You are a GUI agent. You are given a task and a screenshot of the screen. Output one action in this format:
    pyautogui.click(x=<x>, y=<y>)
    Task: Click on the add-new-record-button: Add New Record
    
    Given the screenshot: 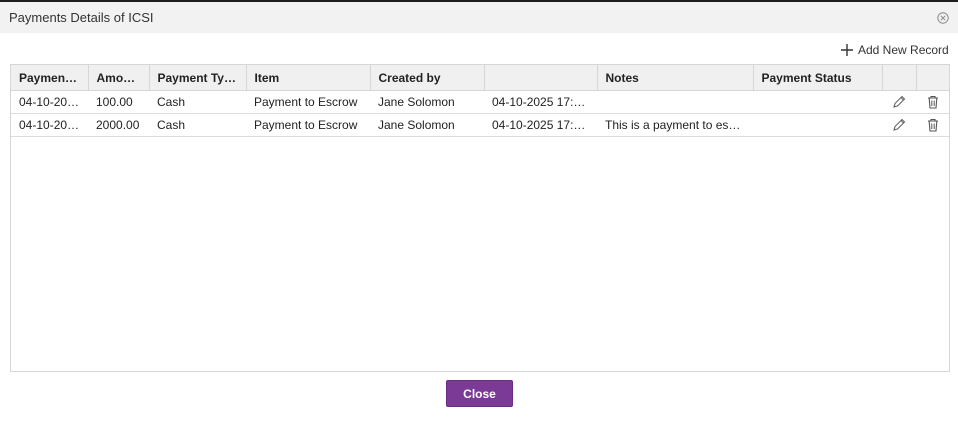 What is the action you would take?
    pyautogui.click(x=894, y=50)
    